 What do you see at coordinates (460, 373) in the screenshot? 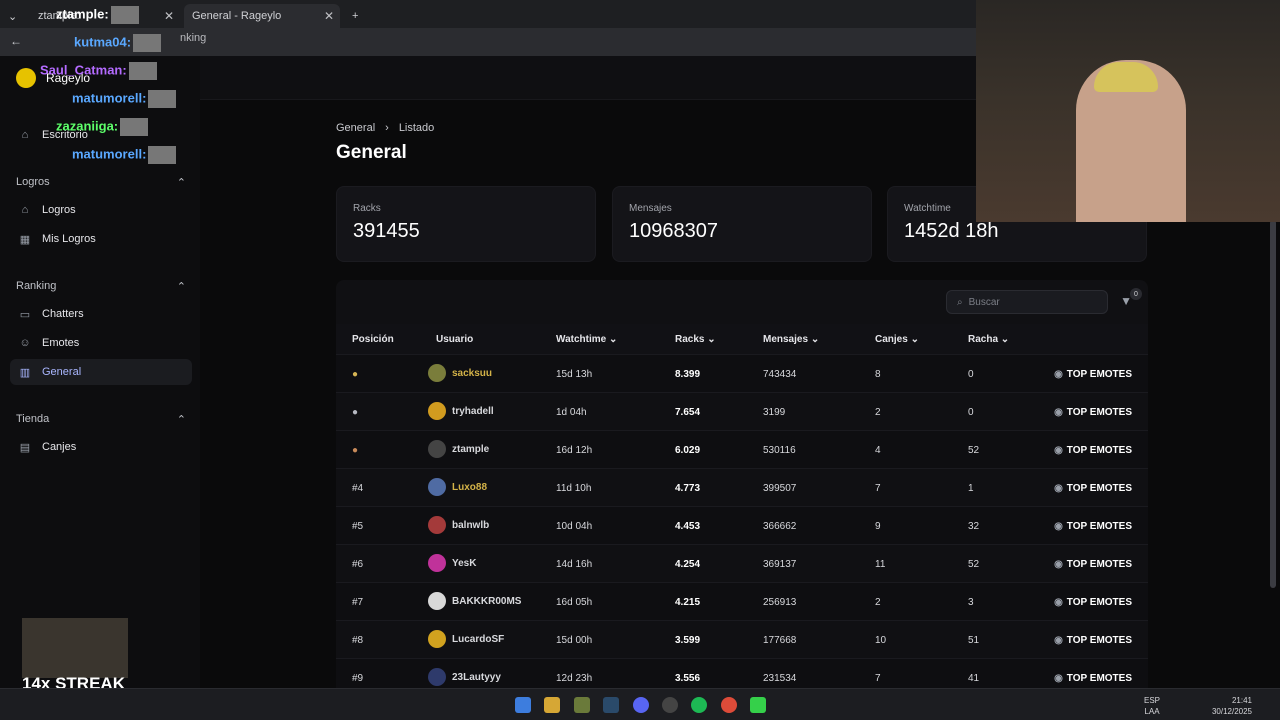
I see `user-cell: sacksuu` at bounding box center [460, 373].